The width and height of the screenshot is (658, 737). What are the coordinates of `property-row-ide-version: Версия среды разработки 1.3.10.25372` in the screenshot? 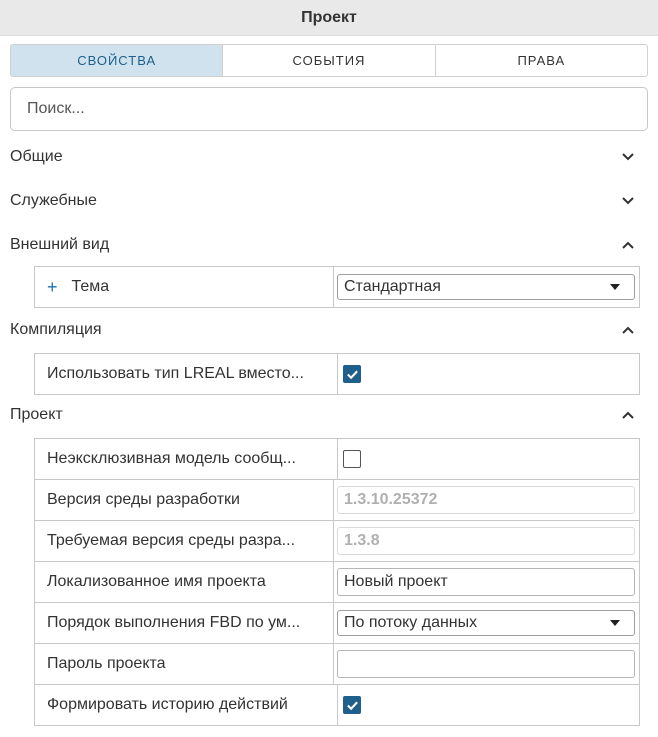 It's located at (337, 500).